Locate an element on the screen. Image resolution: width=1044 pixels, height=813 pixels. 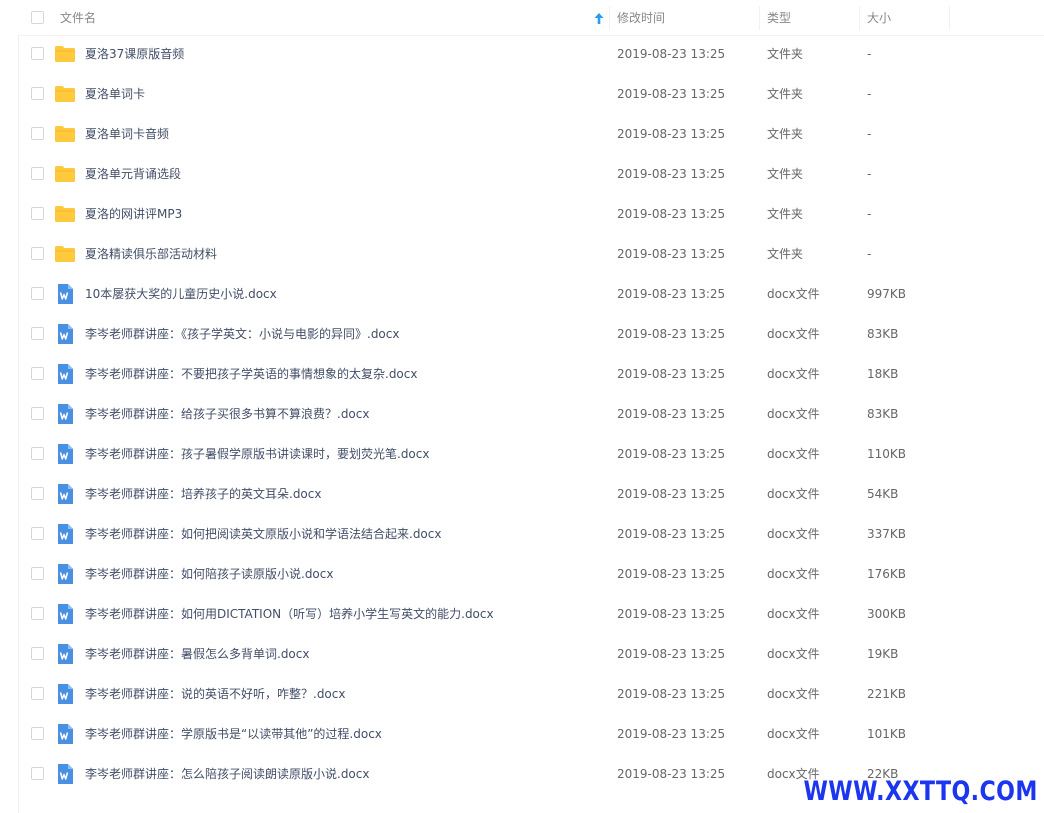
file-size: 83KB is located at coordinates (883, 414).